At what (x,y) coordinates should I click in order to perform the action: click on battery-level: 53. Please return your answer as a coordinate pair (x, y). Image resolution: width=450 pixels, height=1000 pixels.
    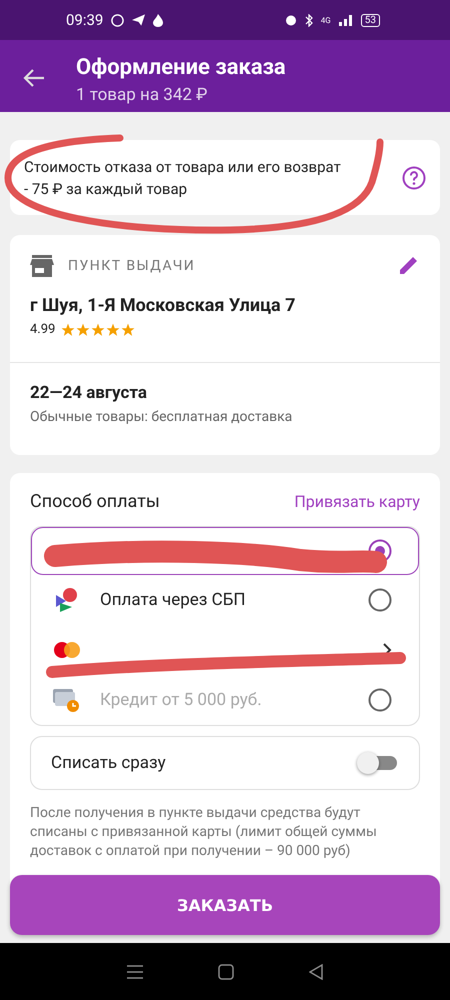
    Looking at the image, I should click on (370, 20).